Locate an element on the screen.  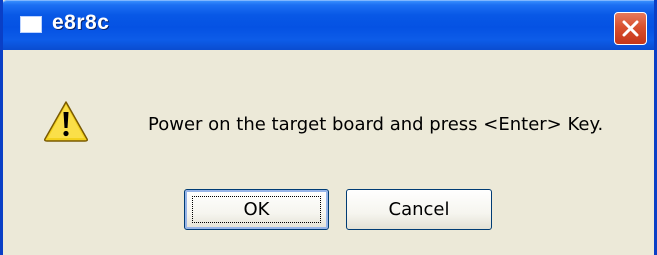
window-title: e8r8c is located at coordinates (81, 22).